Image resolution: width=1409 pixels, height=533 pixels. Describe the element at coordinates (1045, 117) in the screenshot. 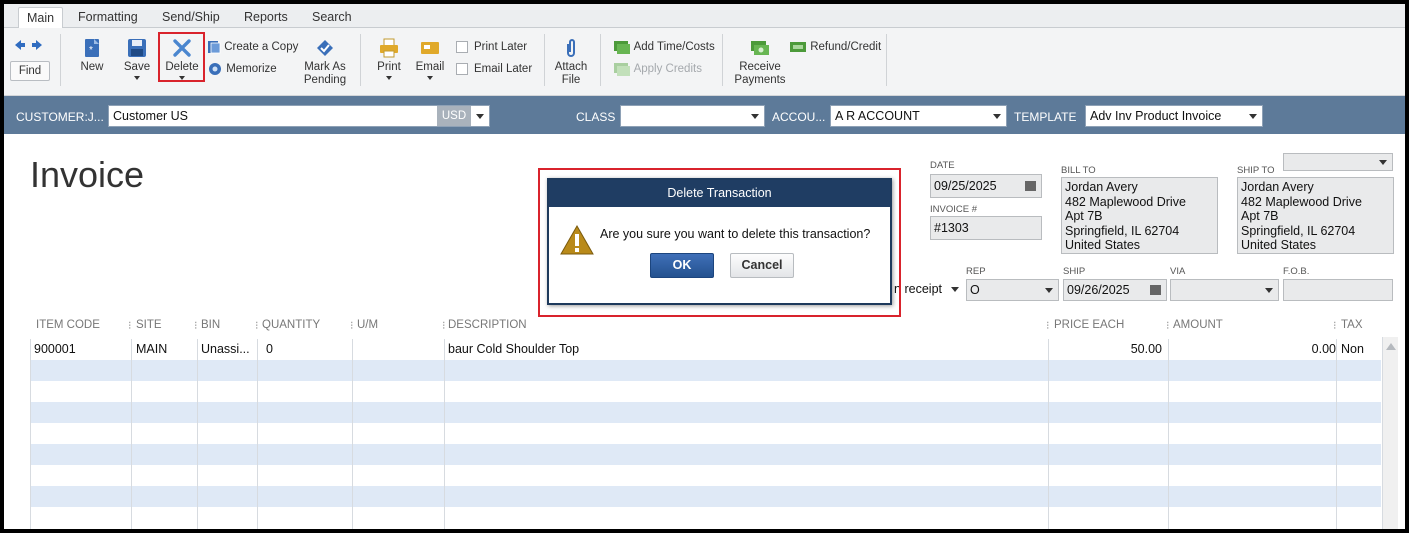

I see `template-label: TEMPLATE` at that location.